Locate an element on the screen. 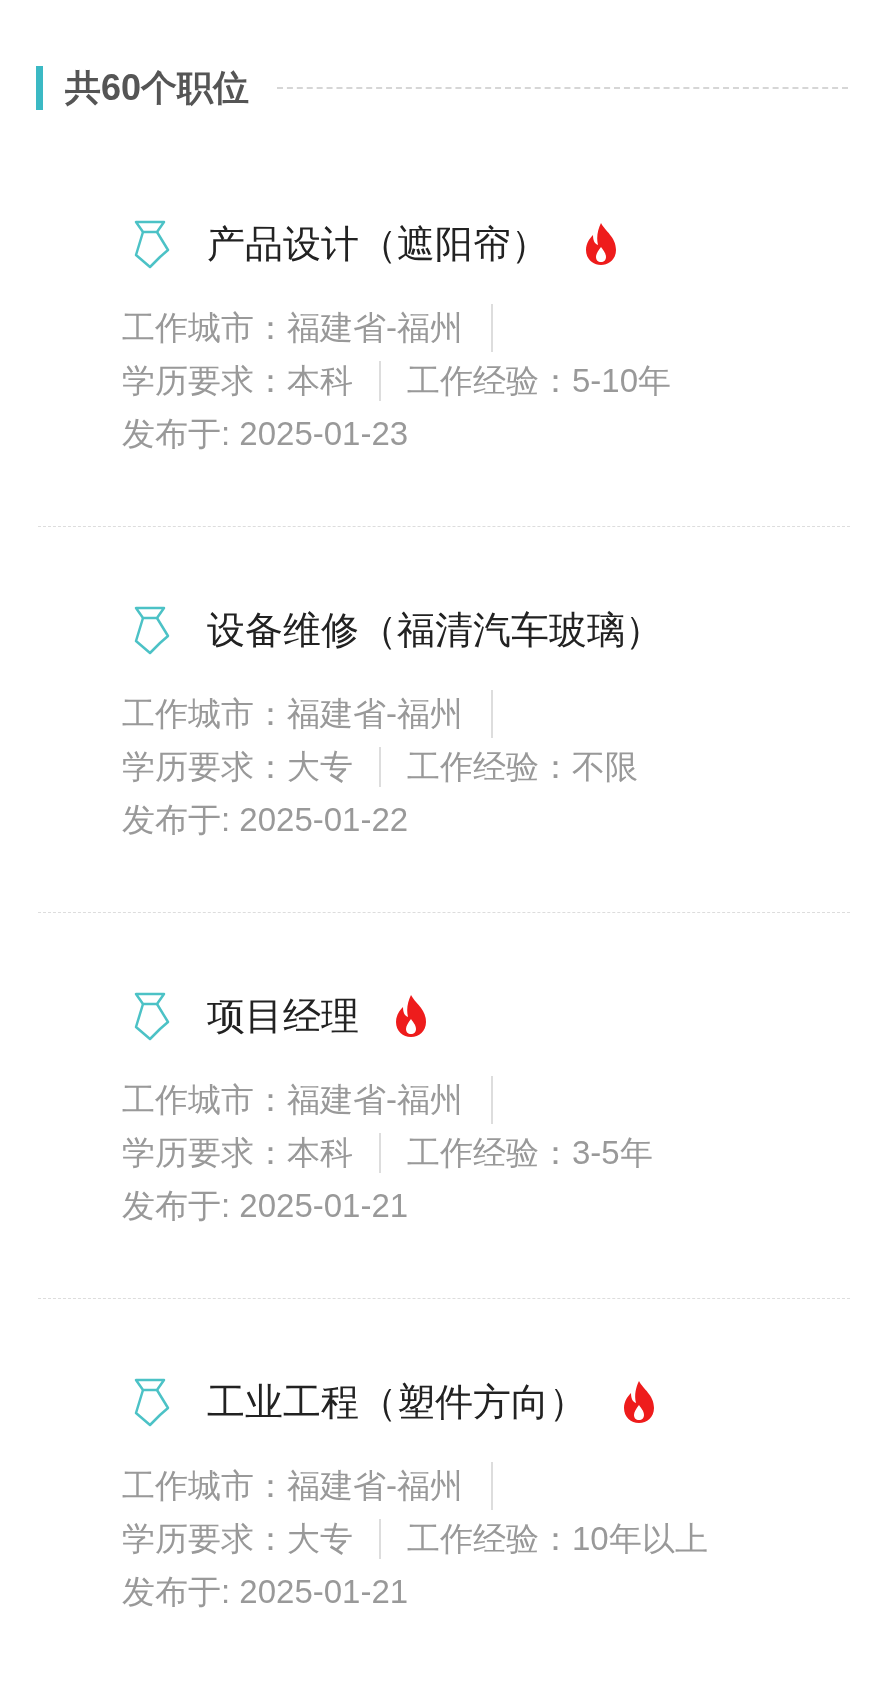 Image resolution: width=888 pixels, height=1683 pixels. job-title: 产品设计（遮阳帘） is located at coordinates (378, 244).